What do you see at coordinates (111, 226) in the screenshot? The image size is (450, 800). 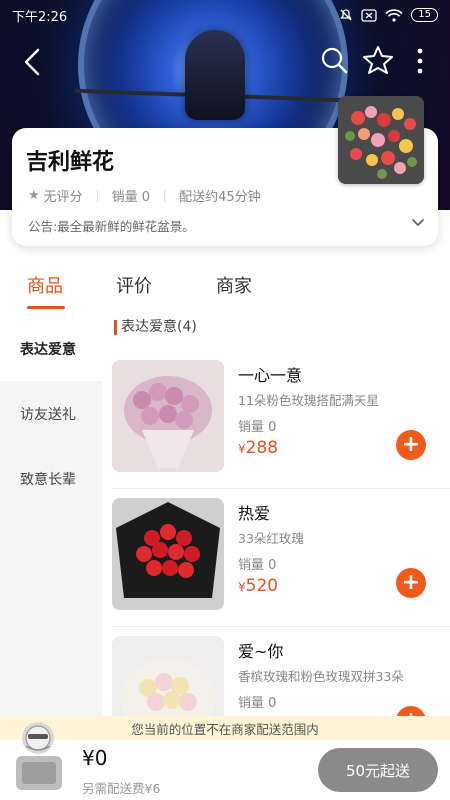 I see `store-notice: 公告:最全最新鲜的鲜花盆景。` at bounding box center [111, 226].